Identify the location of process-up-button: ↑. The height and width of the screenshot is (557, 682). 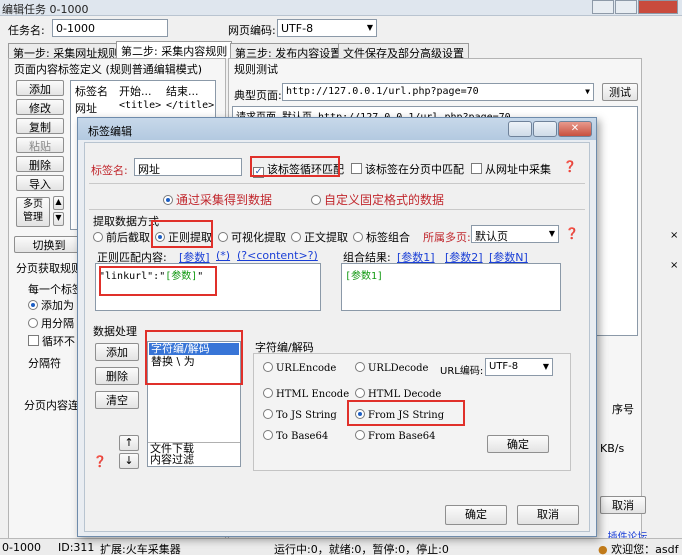
(129, 443).